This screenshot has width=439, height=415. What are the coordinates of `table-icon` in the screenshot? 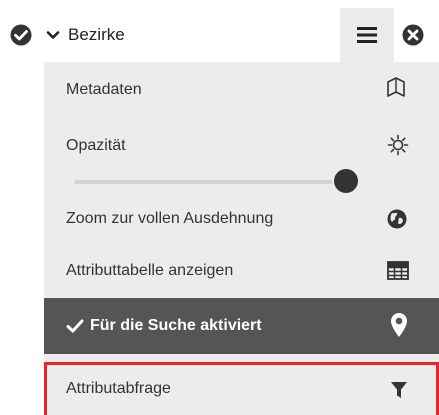 It's located at (398, 271).